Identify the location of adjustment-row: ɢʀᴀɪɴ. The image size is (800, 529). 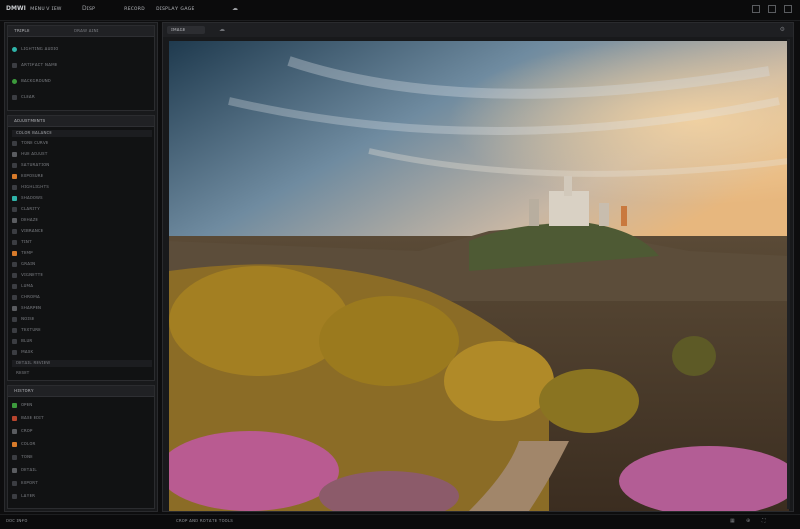
(82, 264).